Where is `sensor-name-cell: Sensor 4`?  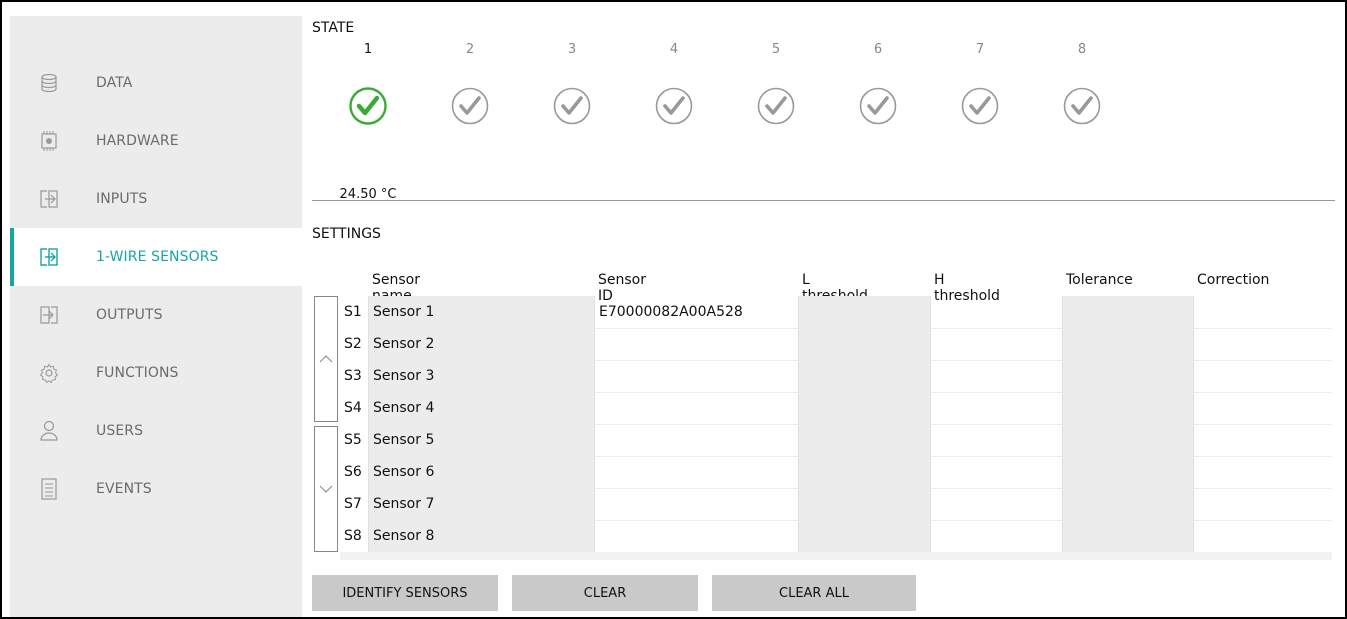
sensor-name-cell: Sensor 4 is located at coordinates (481, 408).